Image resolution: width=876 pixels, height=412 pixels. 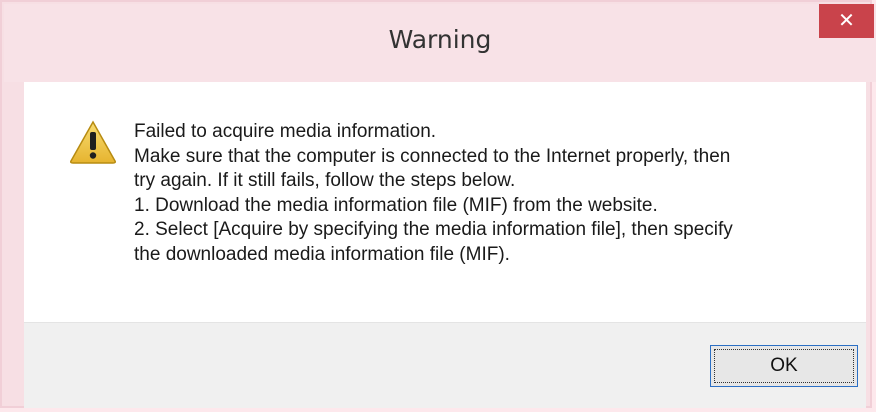 What do you see at coordinates (285, 131) in the screenshot?
I see `message-line: Failed to acquire media information.` at bounding box center [285, 131].